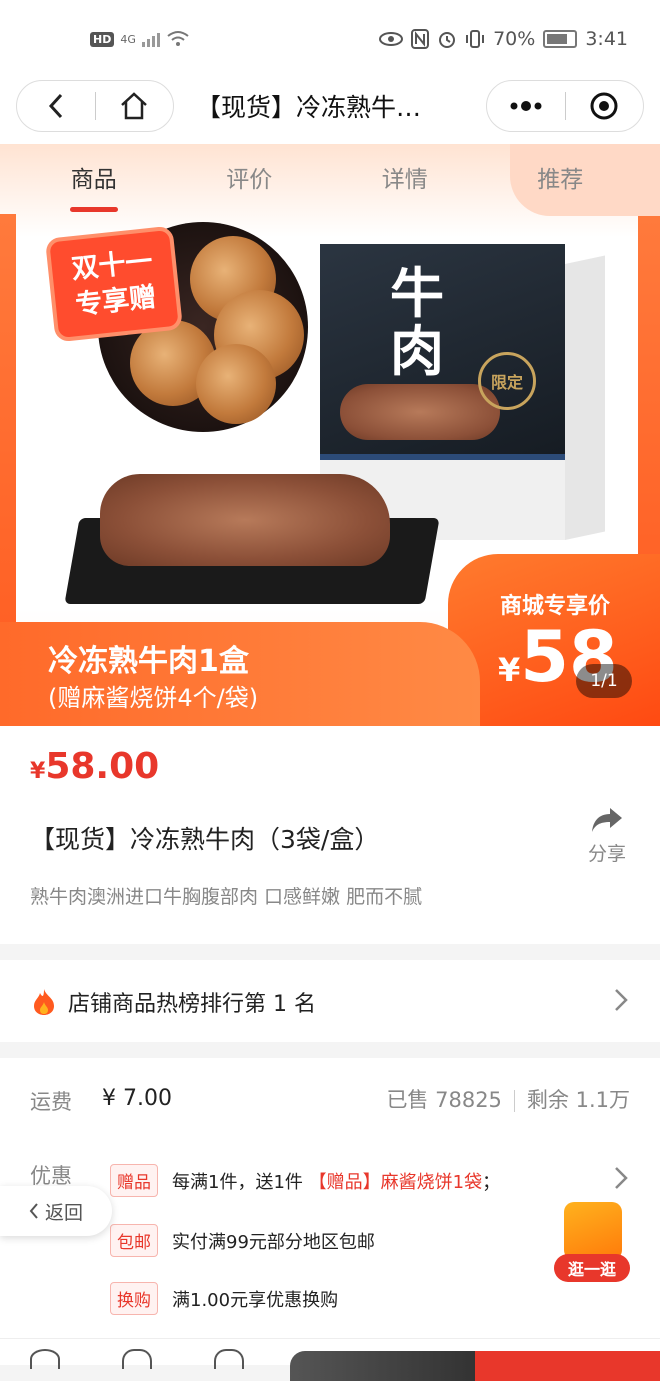 The image size is (660, 1381). I want to click on section-tabs: 商品 评价 详情 推荐, so click(327, 180).